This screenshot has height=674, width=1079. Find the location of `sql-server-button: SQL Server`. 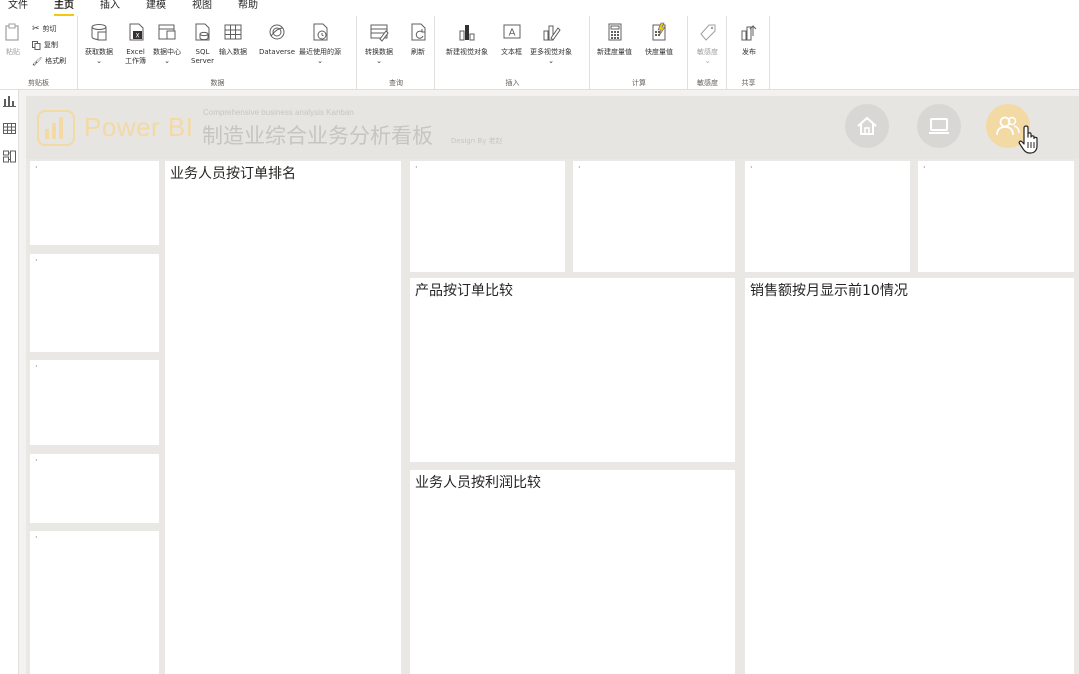

sql-server-button: SQL Server is located at coordinates (202, 43).